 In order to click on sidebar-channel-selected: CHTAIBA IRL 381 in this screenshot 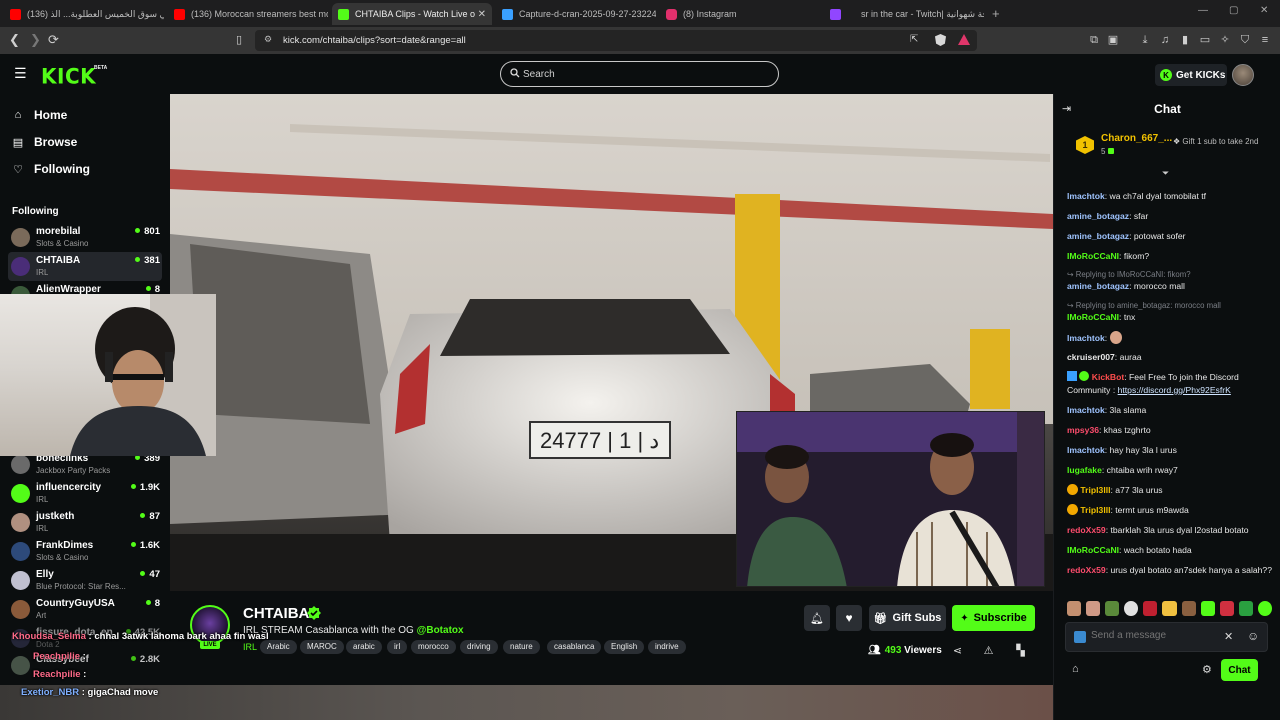, I will do `click(85, 266)`.